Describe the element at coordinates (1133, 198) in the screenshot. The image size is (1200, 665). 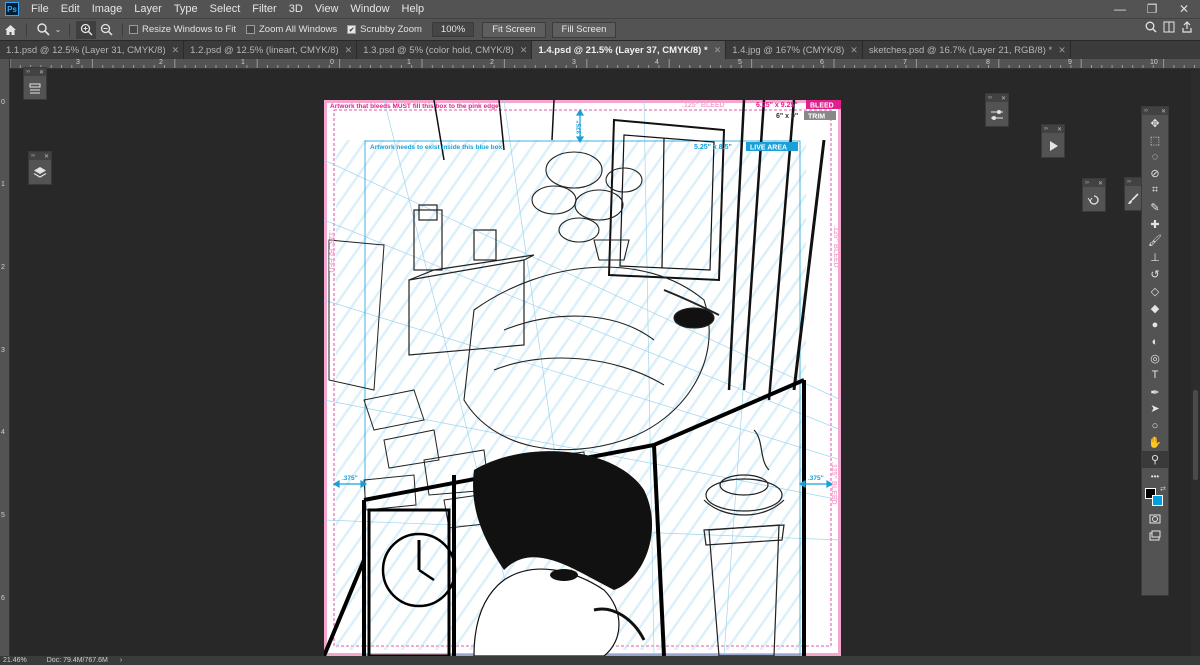
I see `brush-settings-icon` at that location.